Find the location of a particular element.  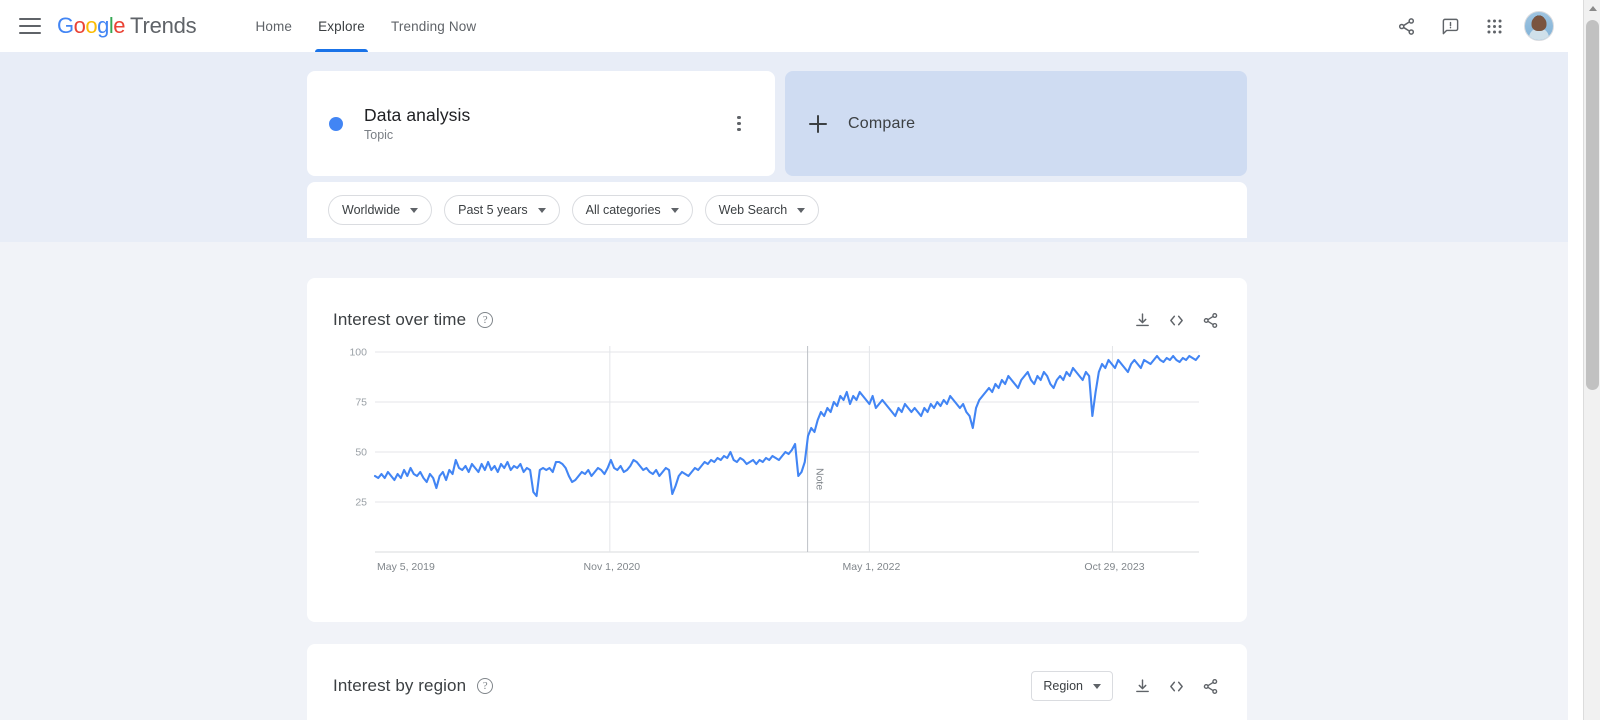

y-axis-tick-label: 75 is located at coordinates (361, 403).